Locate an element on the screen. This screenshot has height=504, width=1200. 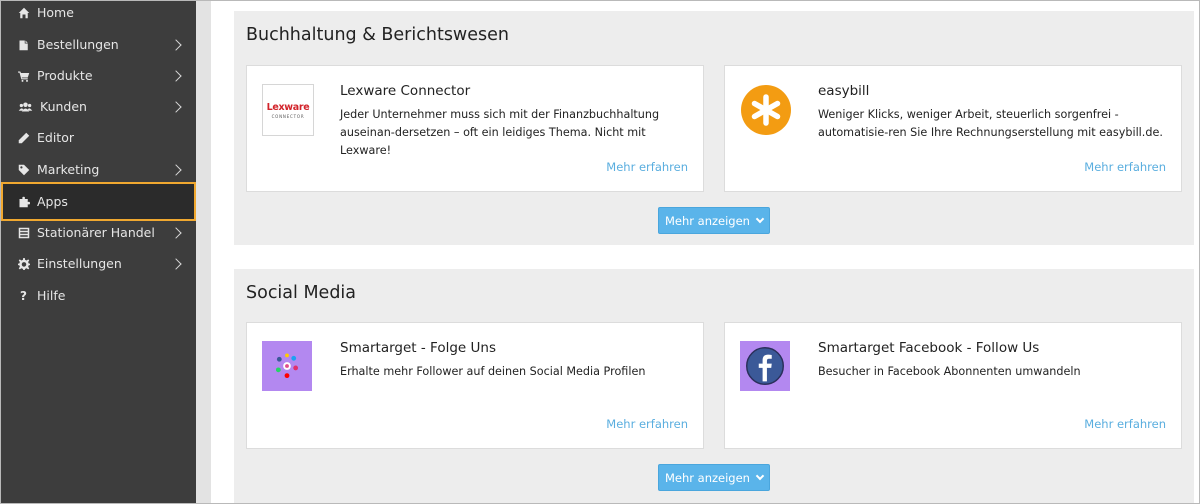
question-icon: ? is located at coordinates (23, 295).